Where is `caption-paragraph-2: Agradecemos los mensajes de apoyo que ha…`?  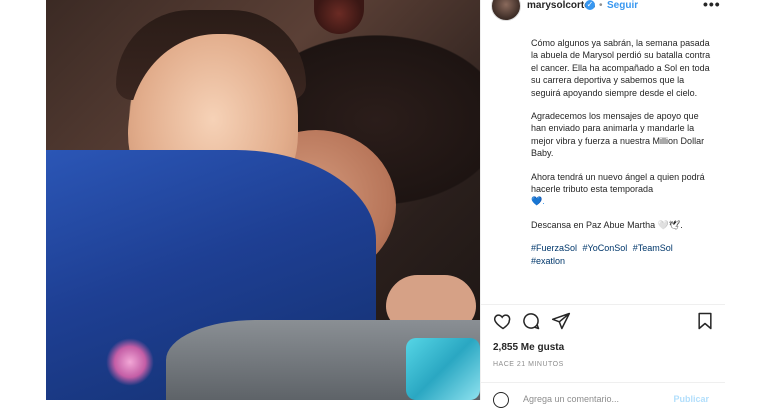
caption-paragraph-2: Agradecemos los mensajes de apoyo que ha… is located at coordinates (618, 135).